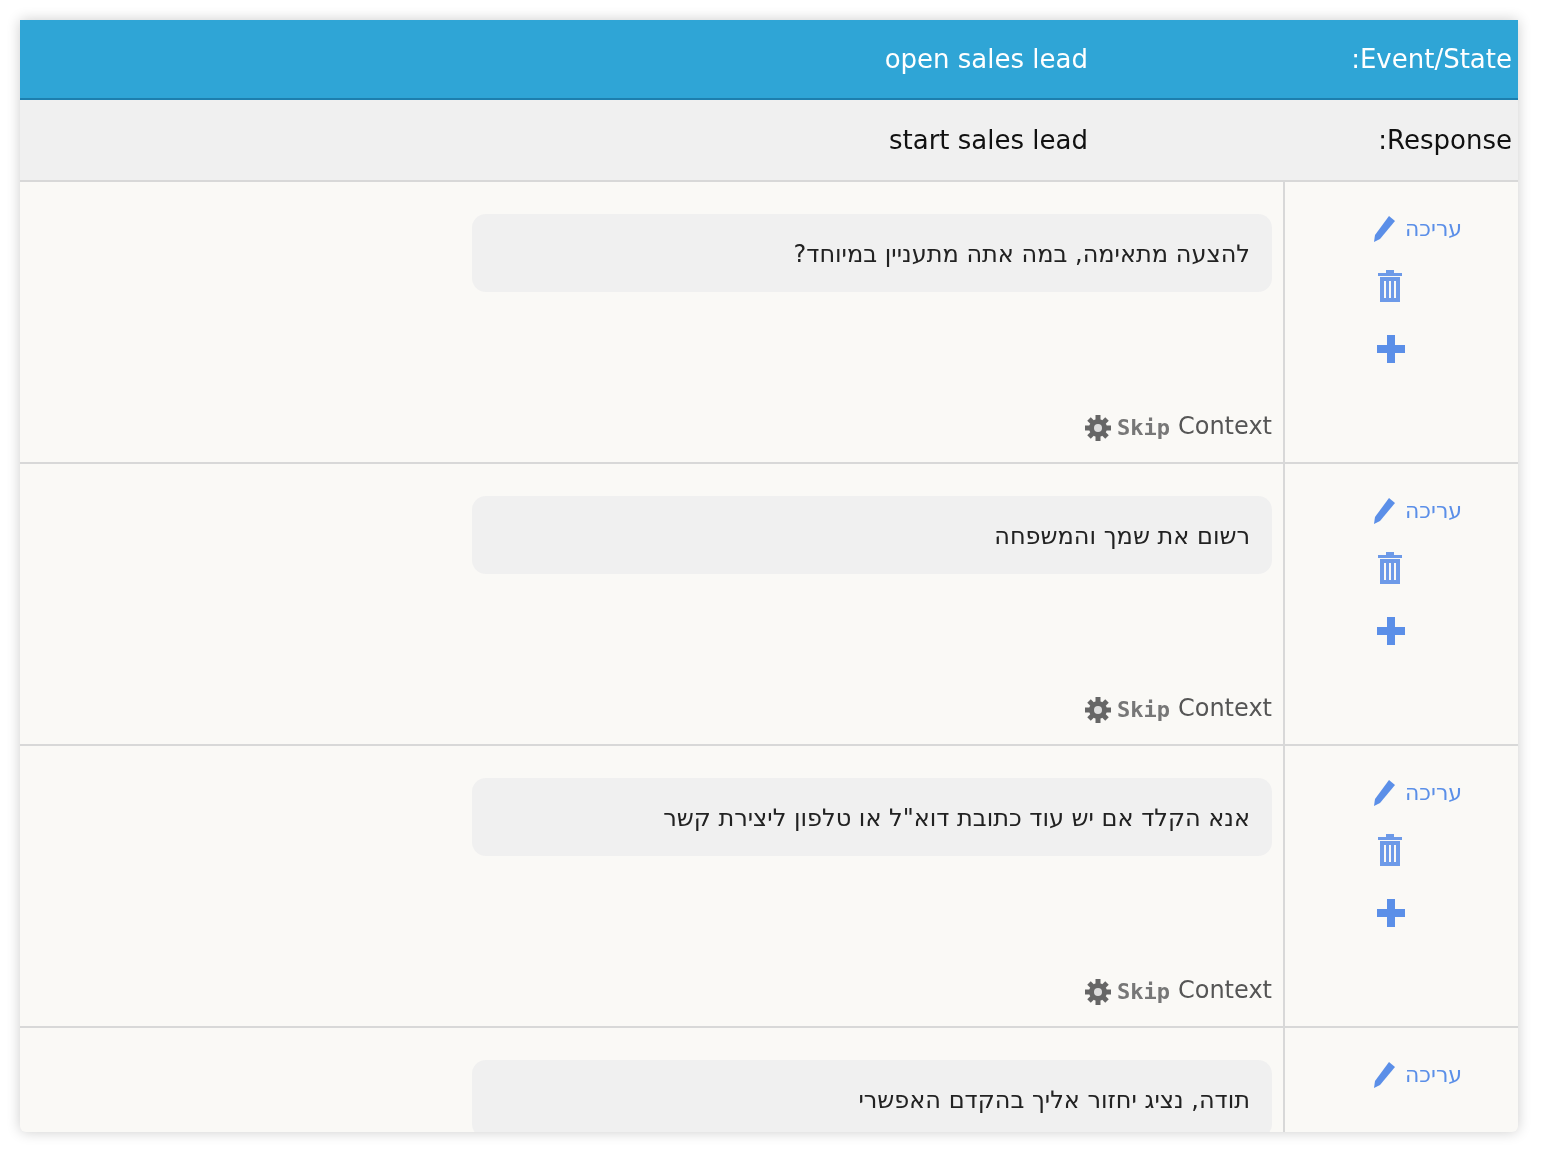 Image resolution: width=1558 pixels, height=1152 pixels. I want to click on event-name: open sales lead, so click(986, 58).